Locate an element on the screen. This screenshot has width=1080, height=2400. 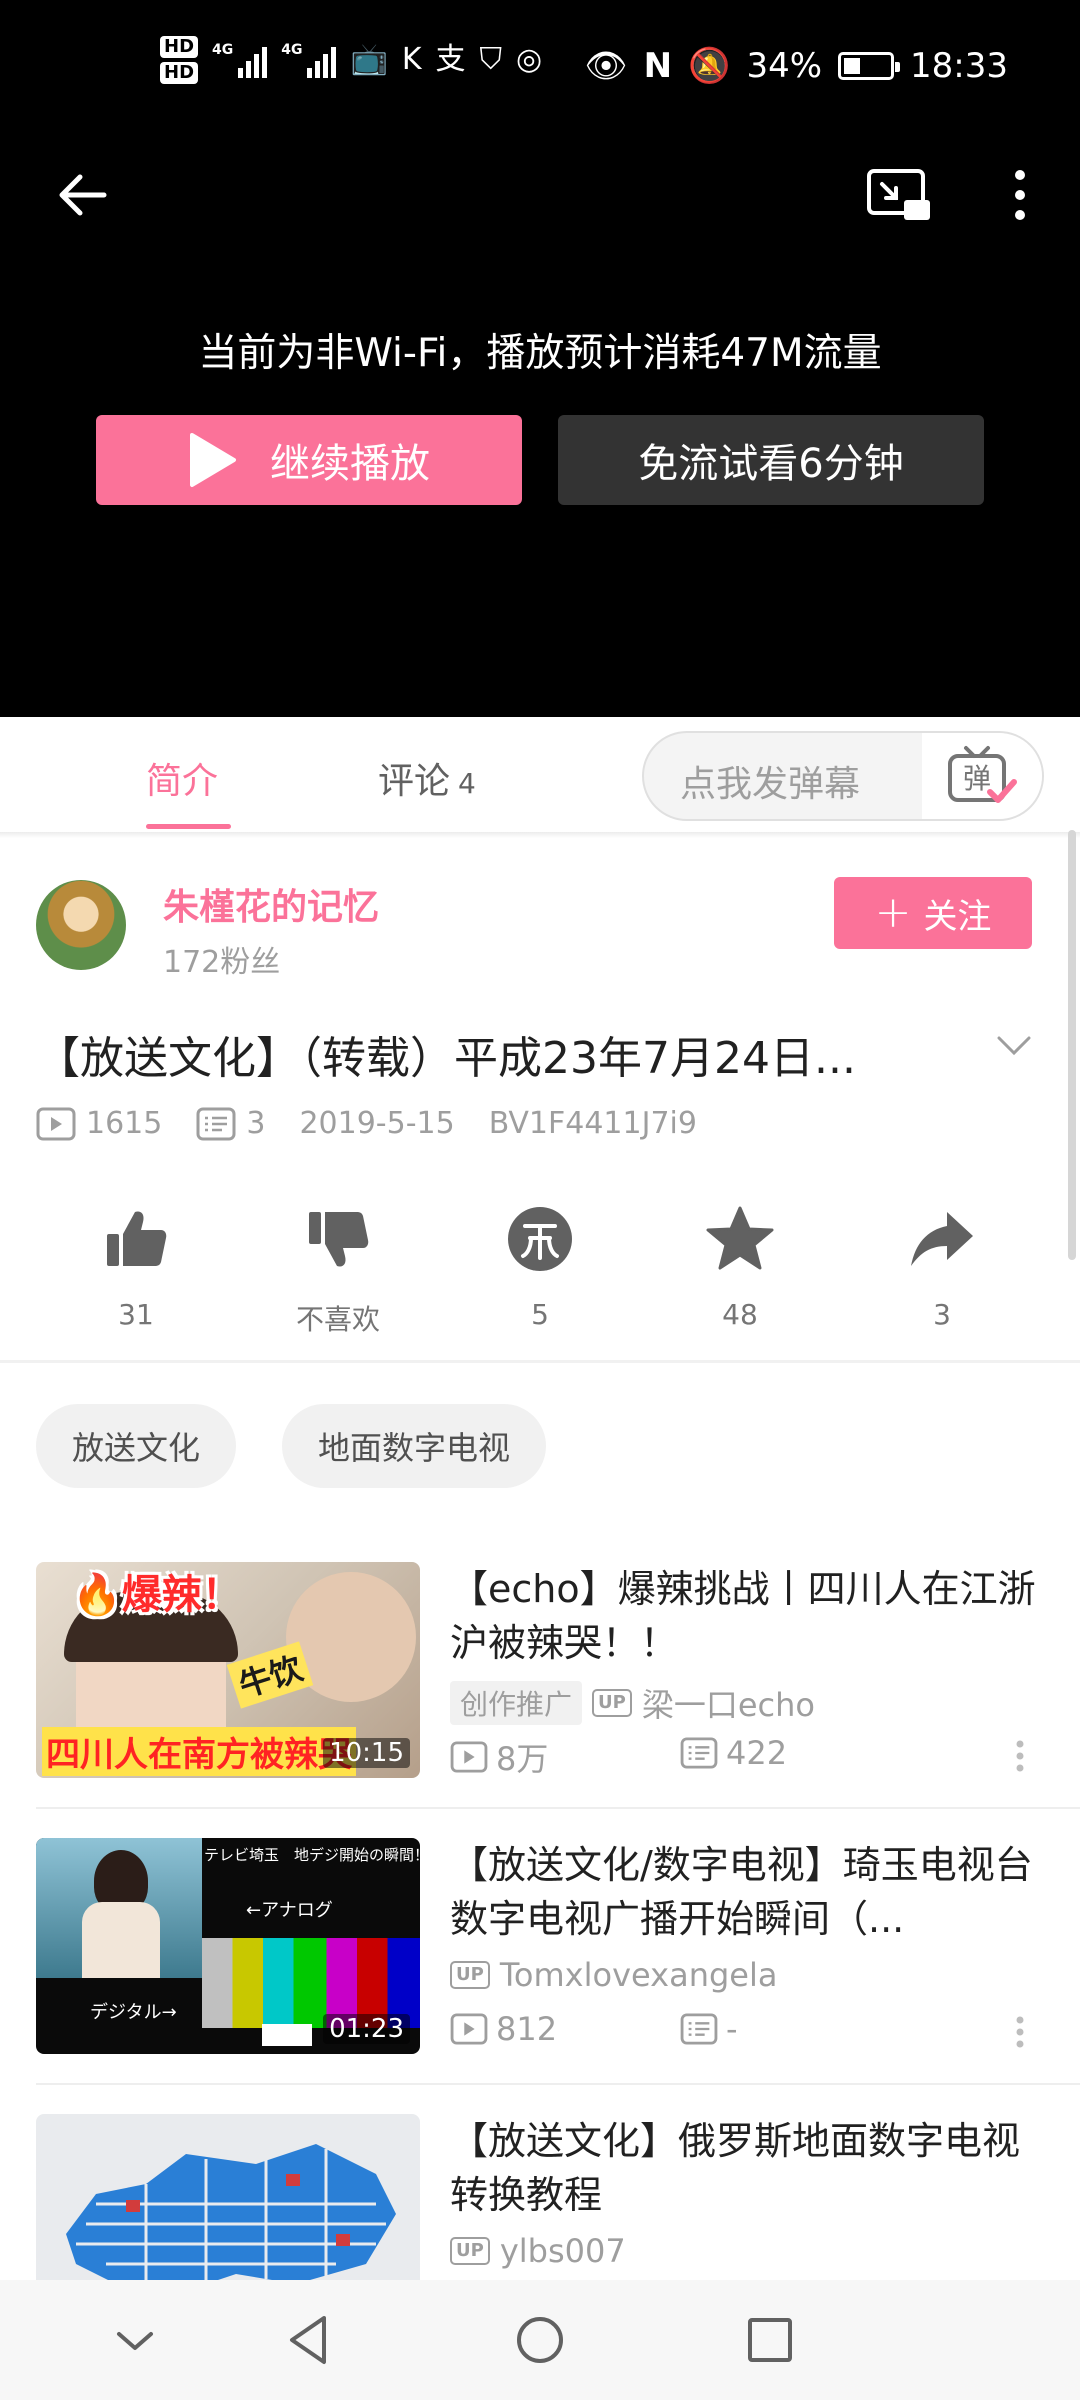
mute-icon: 🔕 is located at coordinates (709, 66).